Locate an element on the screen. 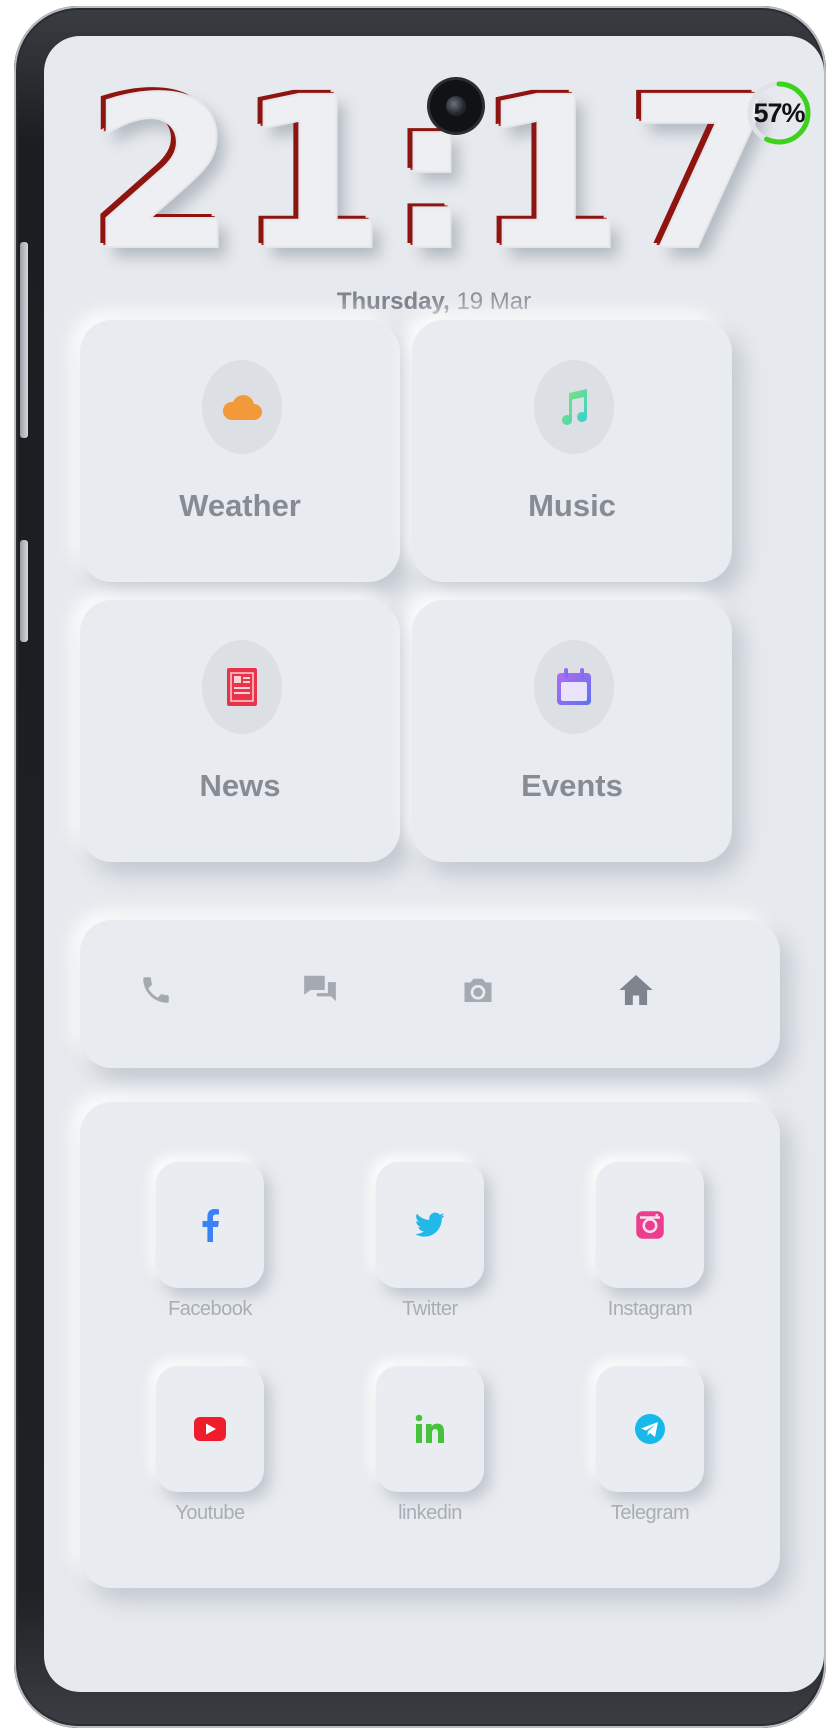  messages-app-button is located at coordinates (320, 990).